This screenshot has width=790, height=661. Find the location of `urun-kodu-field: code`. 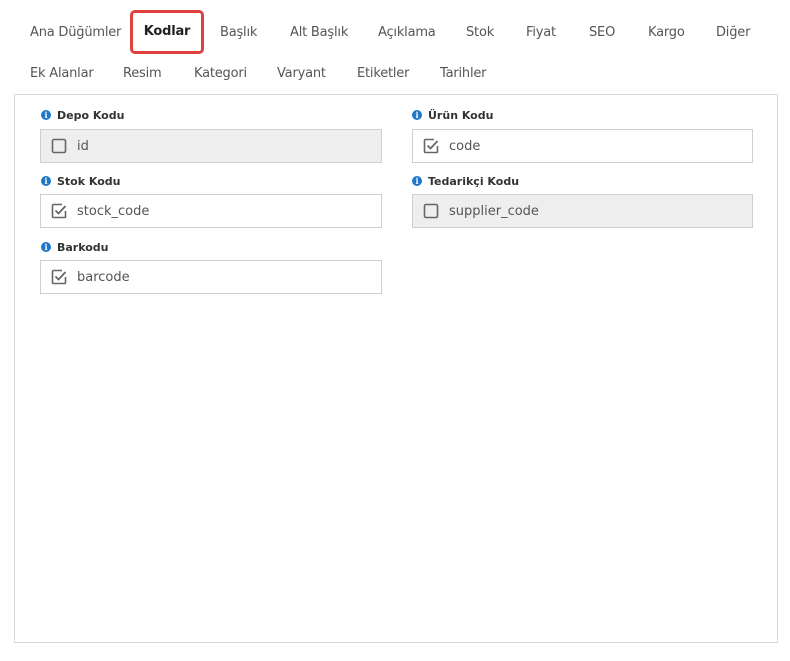

urun-kodu-field: code is located at coordinates (582, 146).